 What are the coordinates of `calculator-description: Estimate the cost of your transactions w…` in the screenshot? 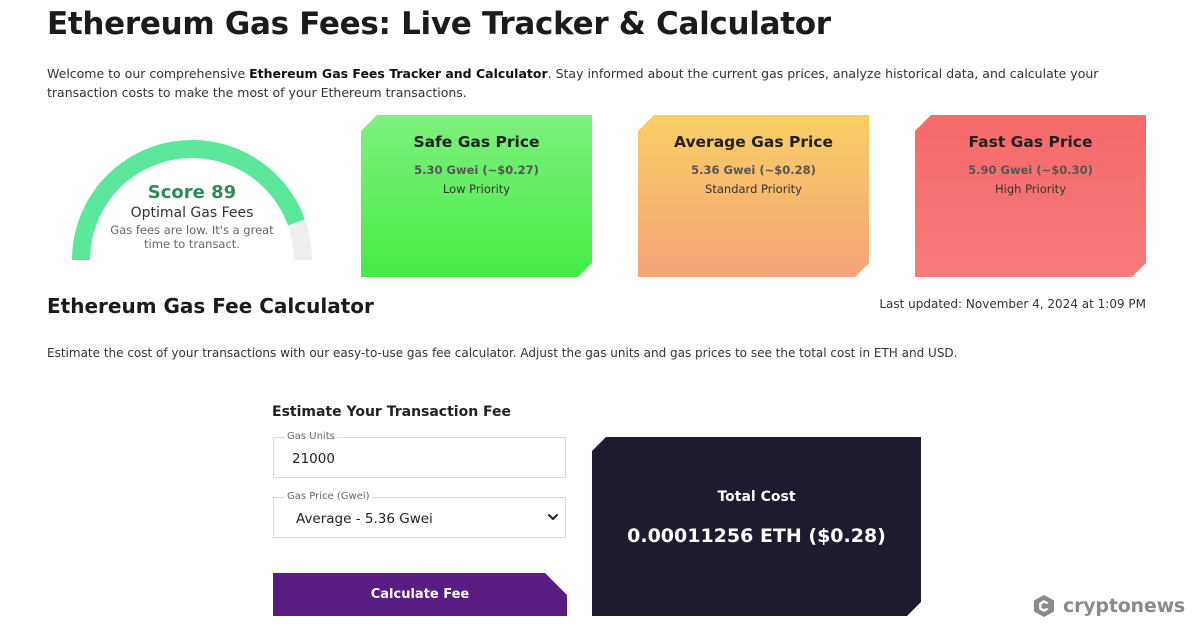 It's located at (502, 353).